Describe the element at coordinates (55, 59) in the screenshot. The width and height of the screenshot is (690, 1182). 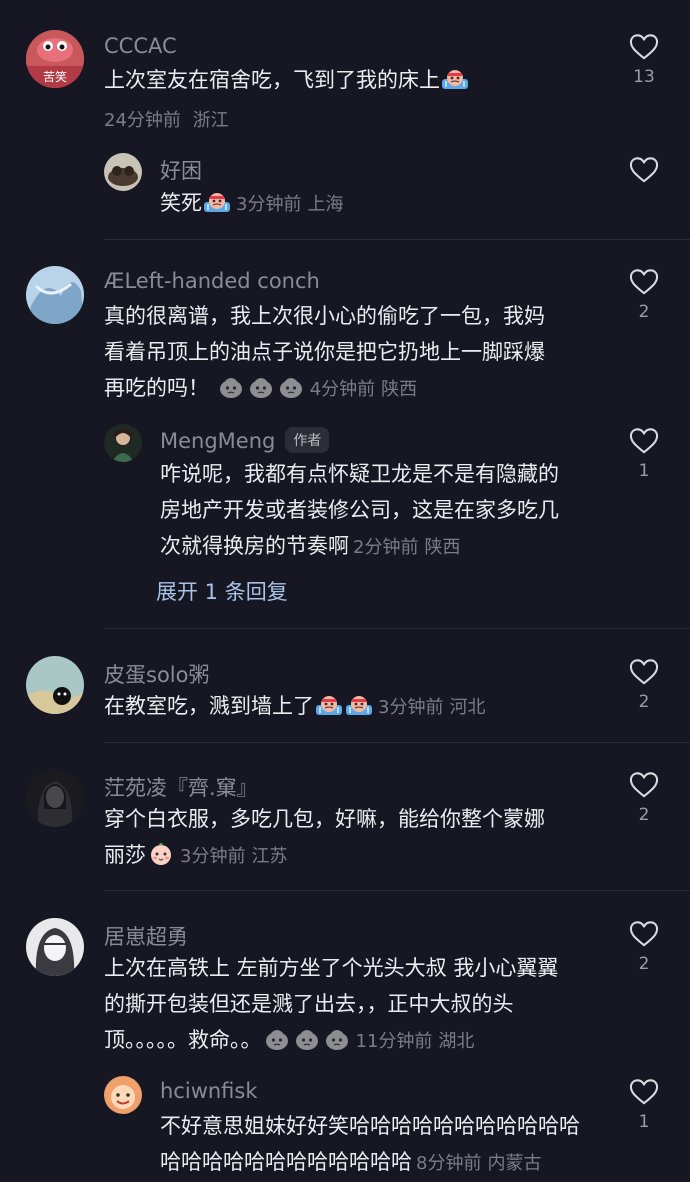
I see `avatar: 苦笑` at that location.